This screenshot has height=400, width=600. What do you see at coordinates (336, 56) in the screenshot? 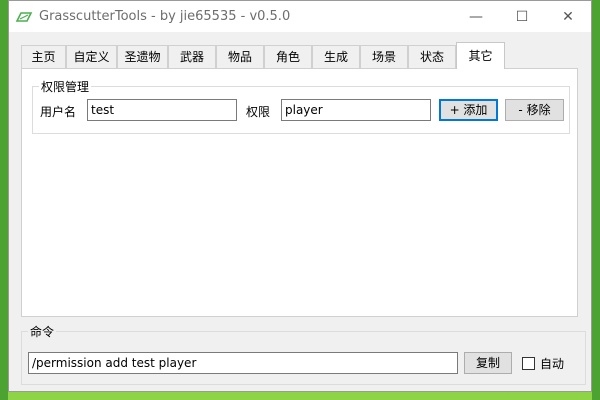
I see `tab-spawn: 生成` at bounding box center [336, 56].